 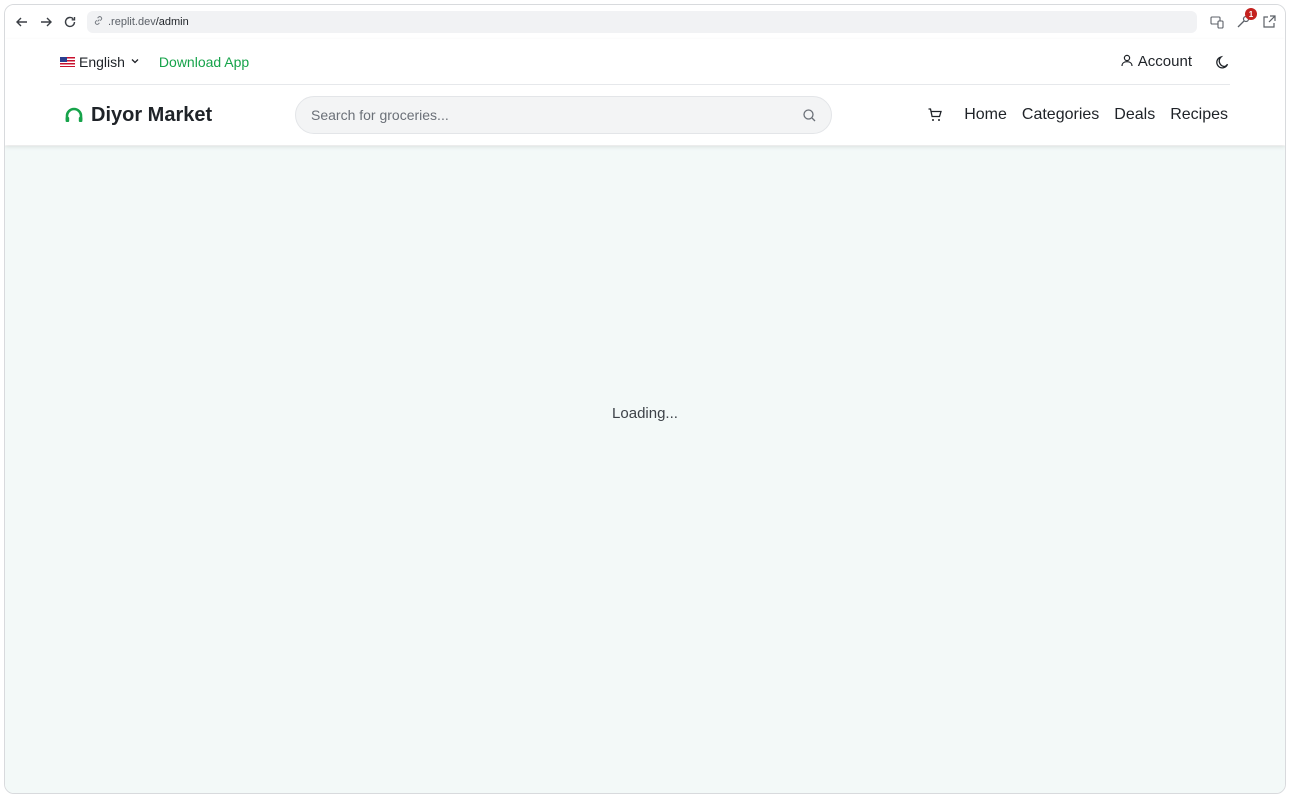 What do you see at coordinates (46, 22) in the screenshot?
I see `forward-arrow-icon` at bounding box center [46, 22].